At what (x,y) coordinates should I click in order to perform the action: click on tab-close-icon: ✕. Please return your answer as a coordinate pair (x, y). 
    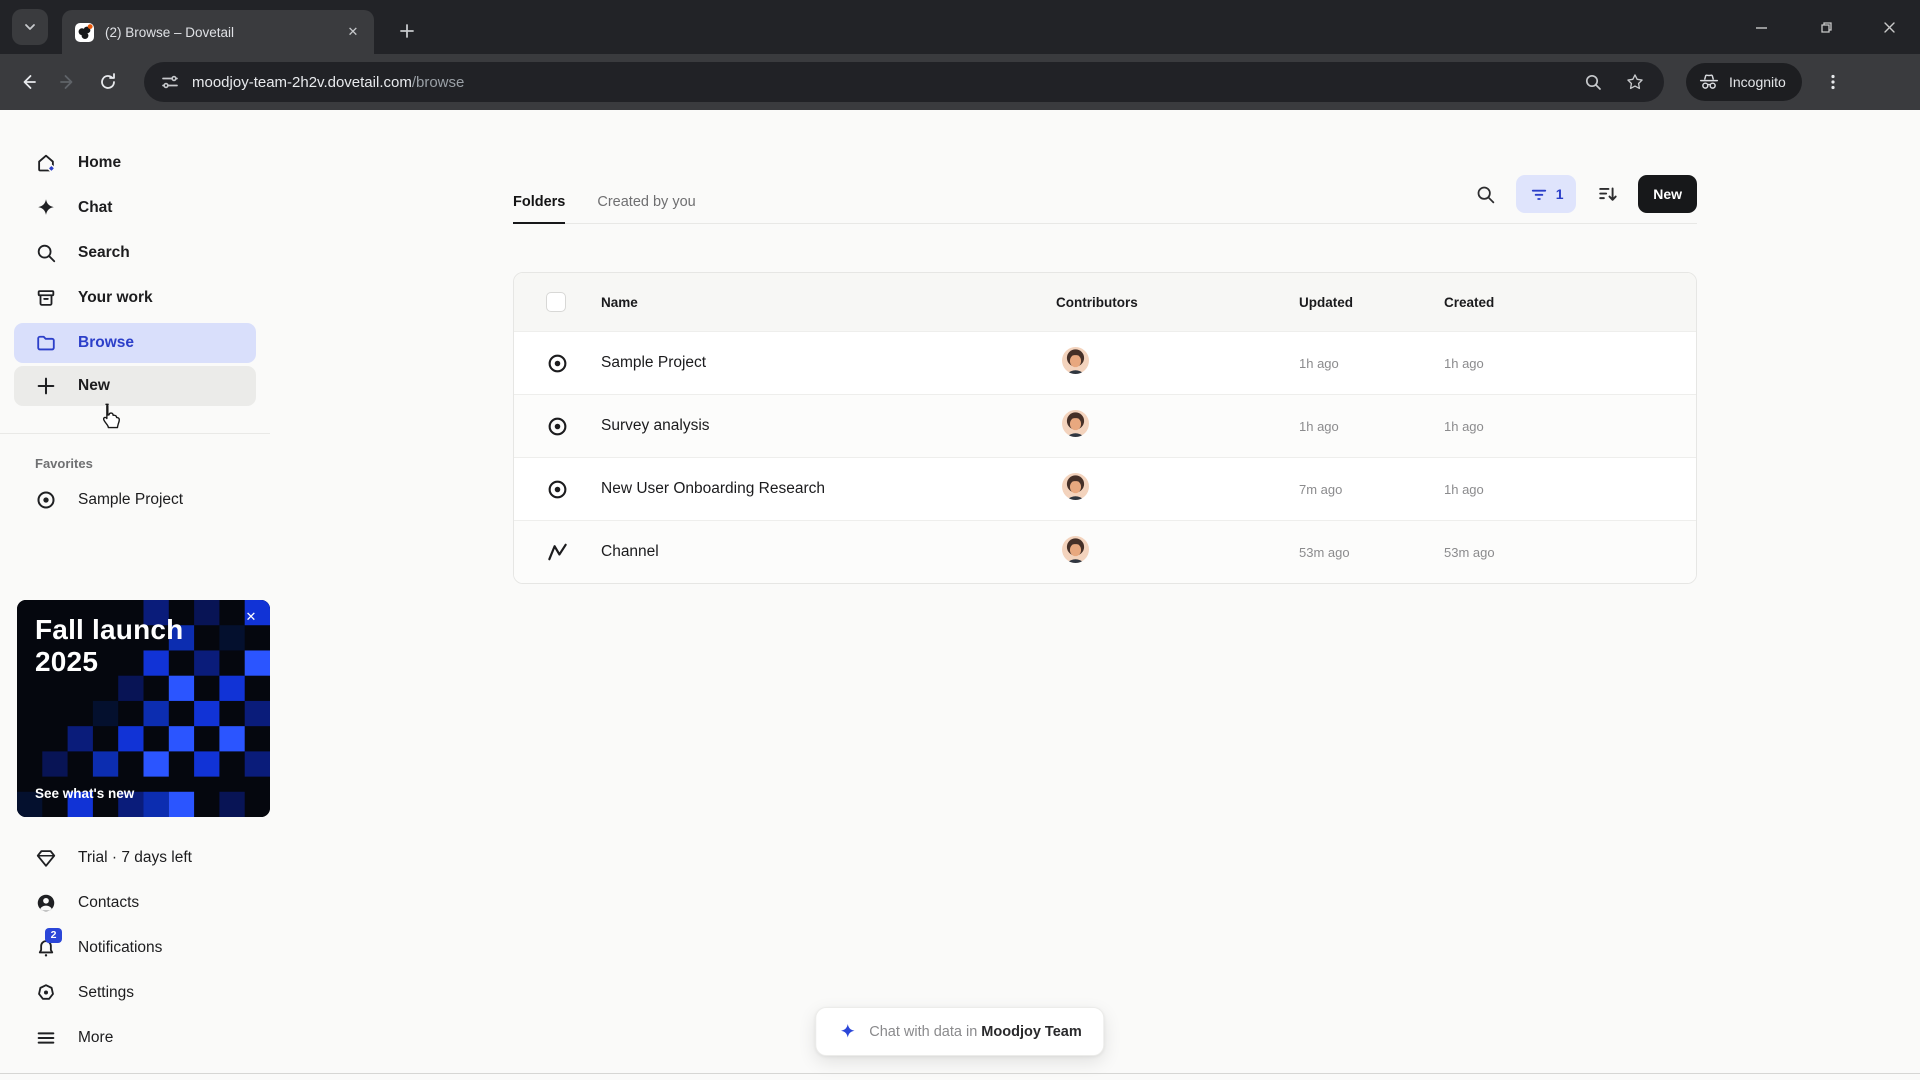
    Looking at the image, I should click on (353, 32).